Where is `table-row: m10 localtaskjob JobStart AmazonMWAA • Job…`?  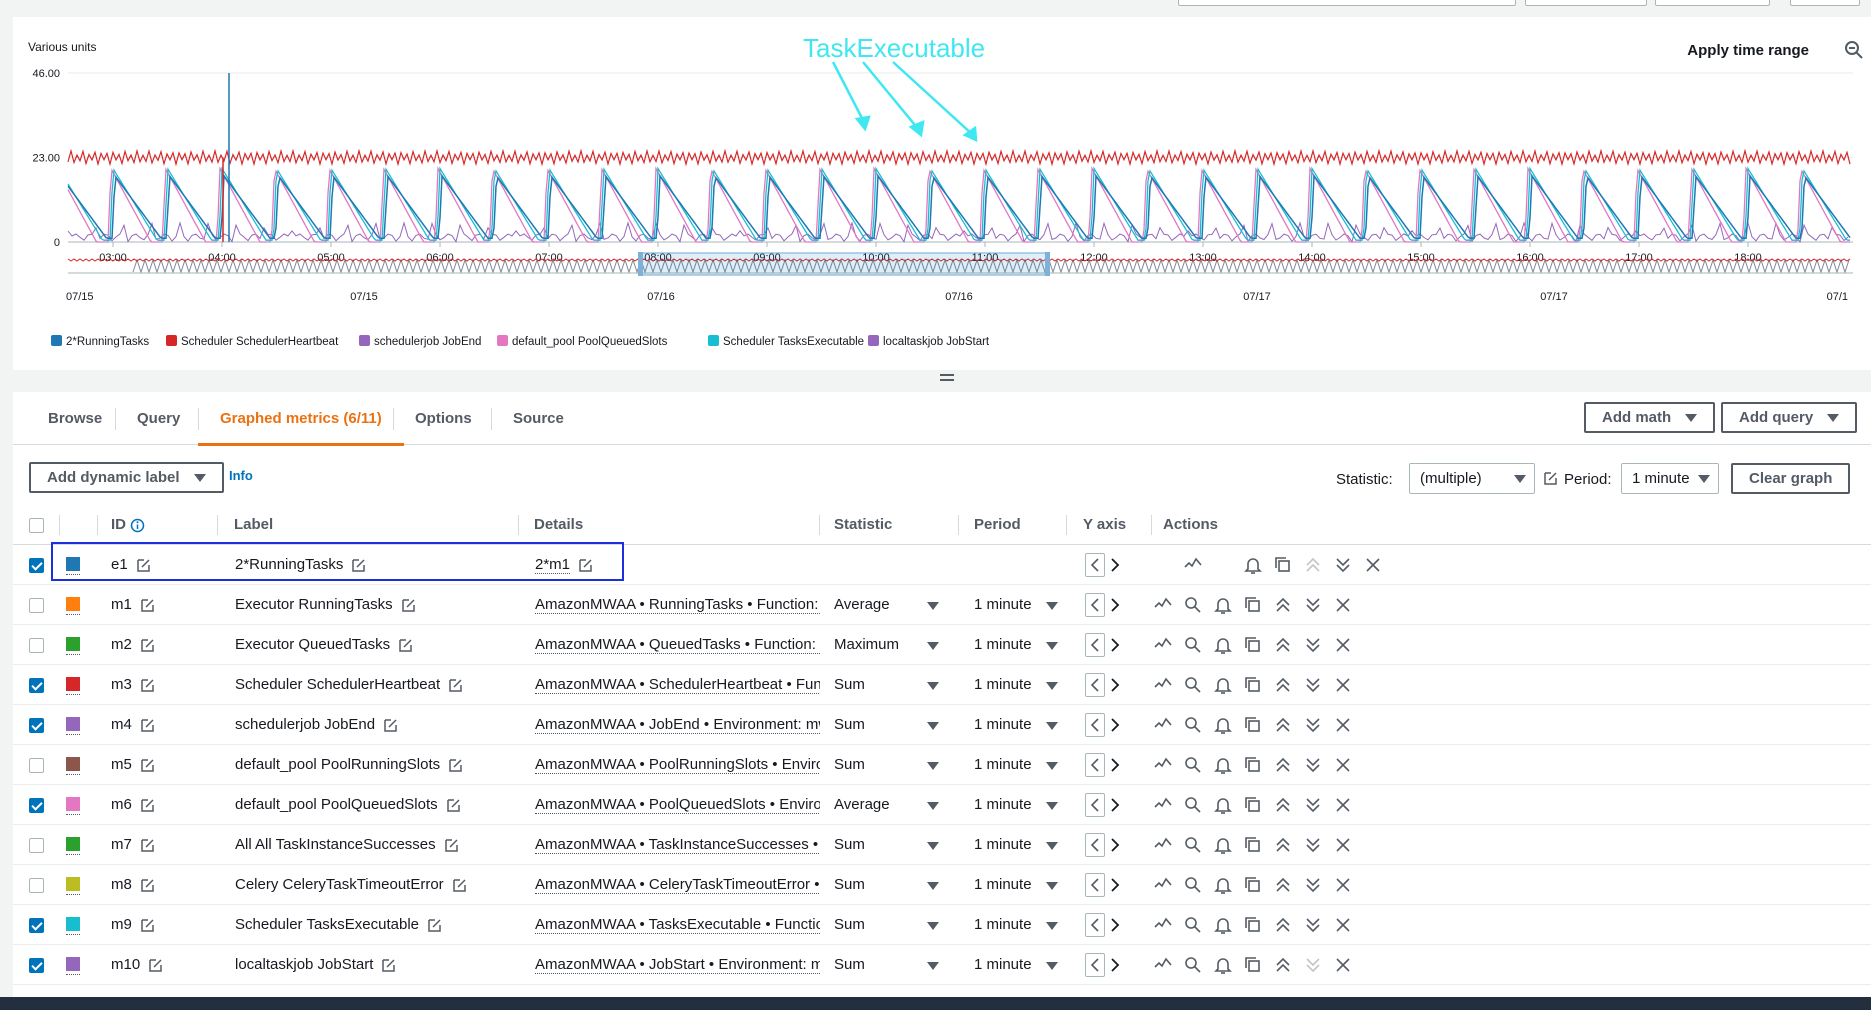 table-row: m10 localtaskjob JobStart AmazonMWAA • Job… is located at coordinates (942, 965).